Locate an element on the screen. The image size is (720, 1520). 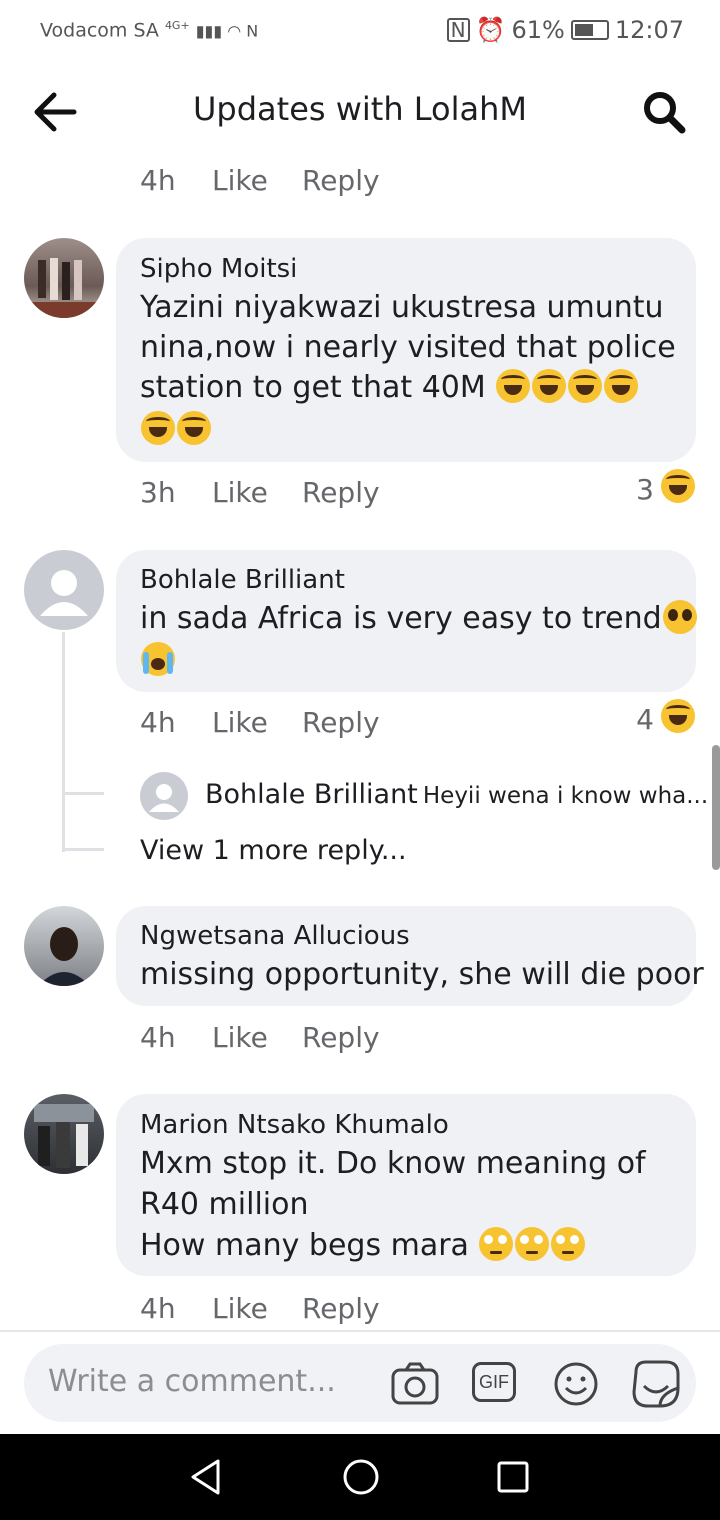
search-icon is located at coordinates (665, 113).